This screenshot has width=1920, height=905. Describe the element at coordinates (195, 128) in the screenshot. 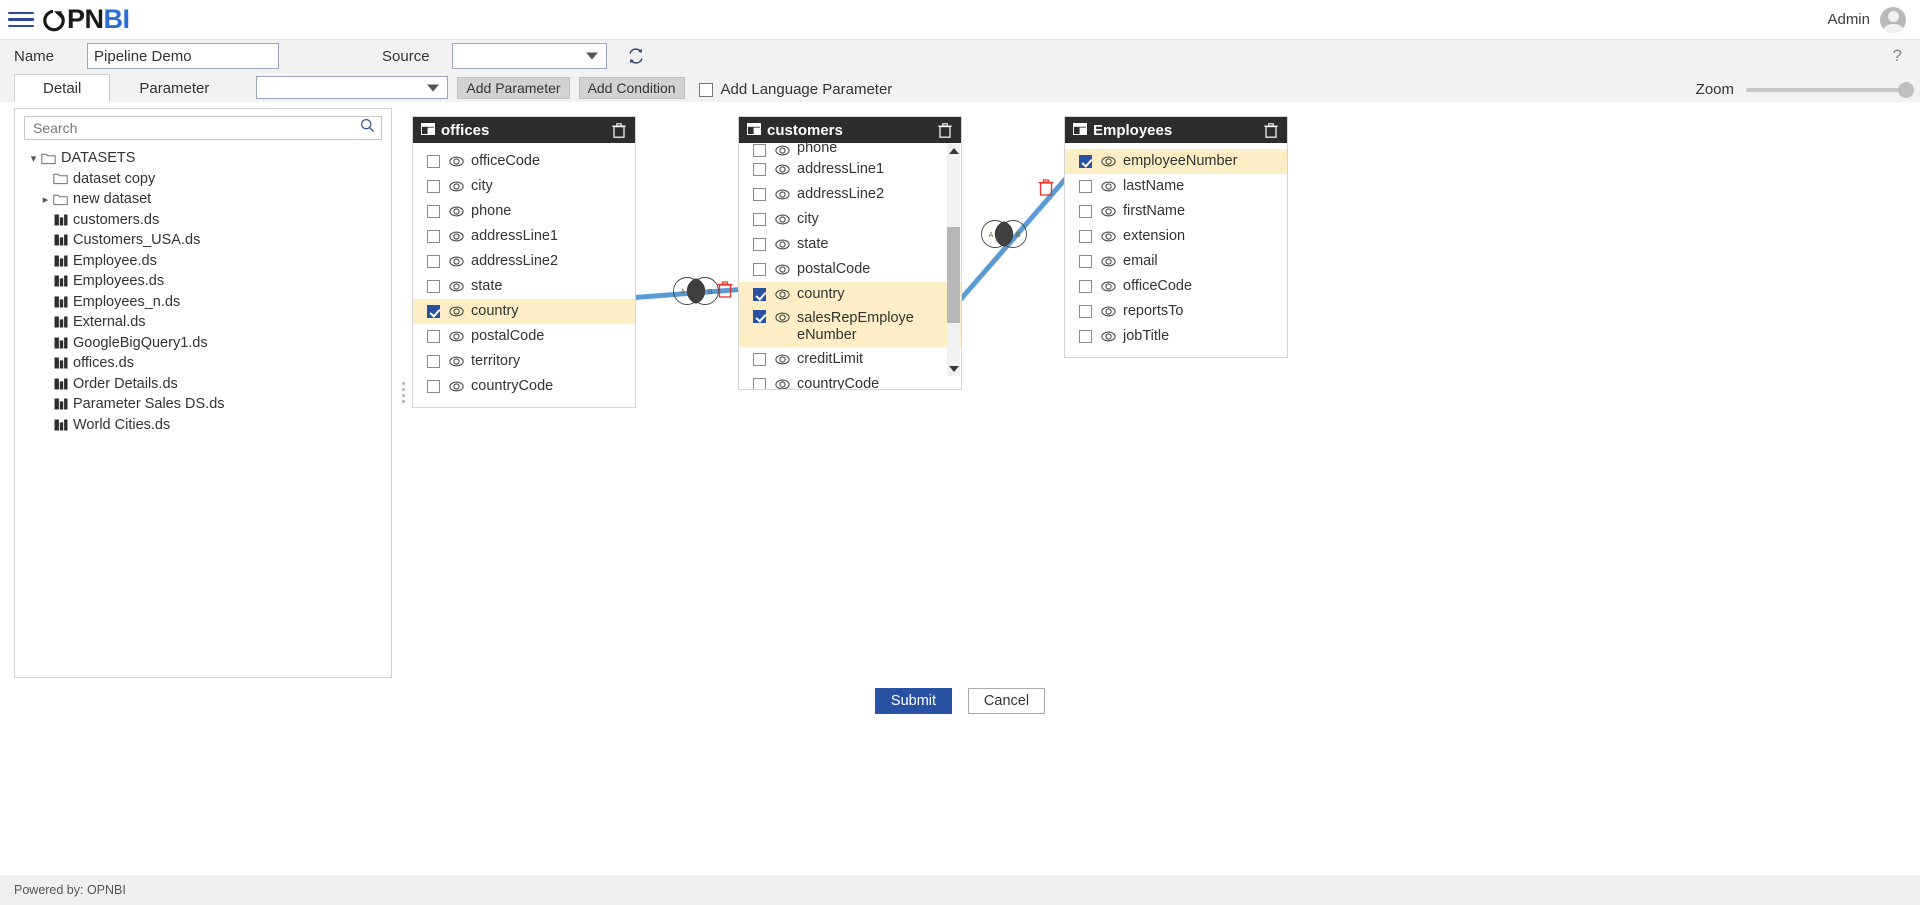

I see `search-input` at that location.